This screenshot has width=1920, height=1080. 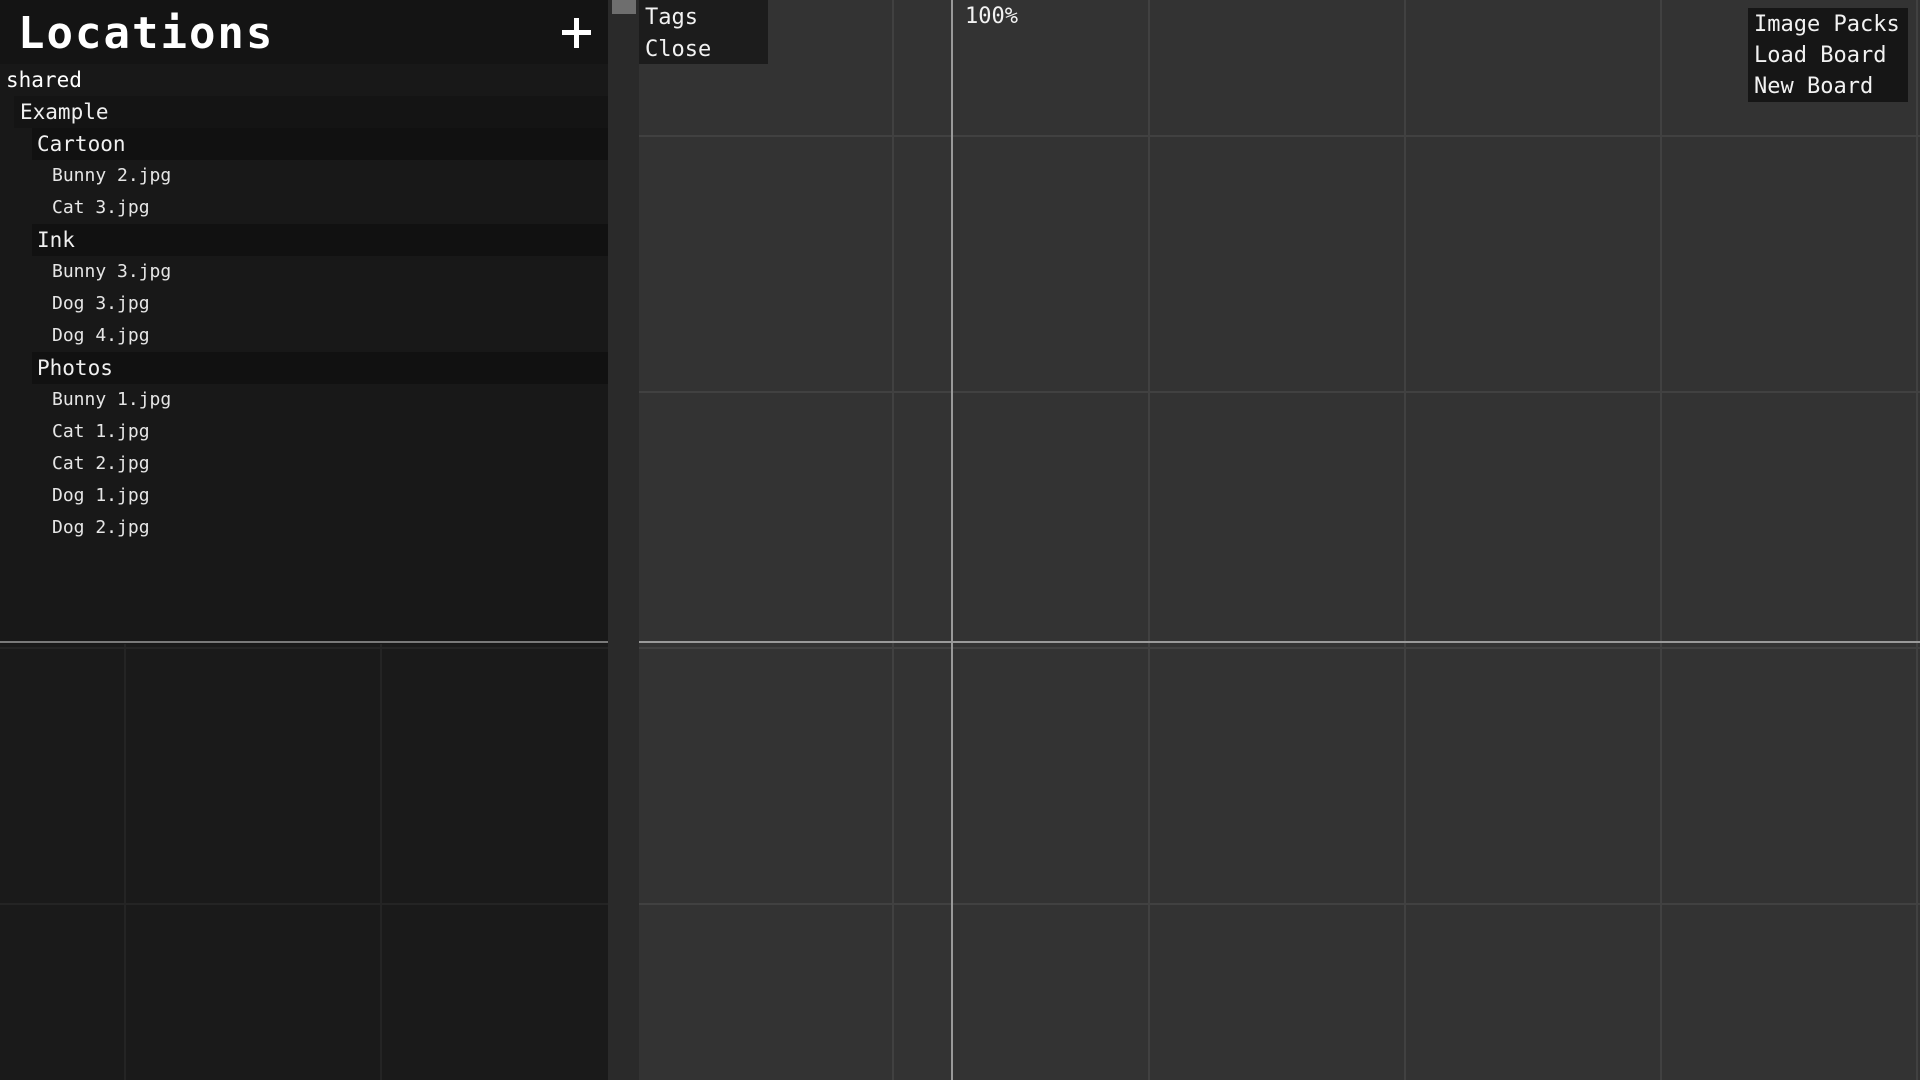 I want to click on sidebar-scrollbar-thumb, so click(x=624, y=7).